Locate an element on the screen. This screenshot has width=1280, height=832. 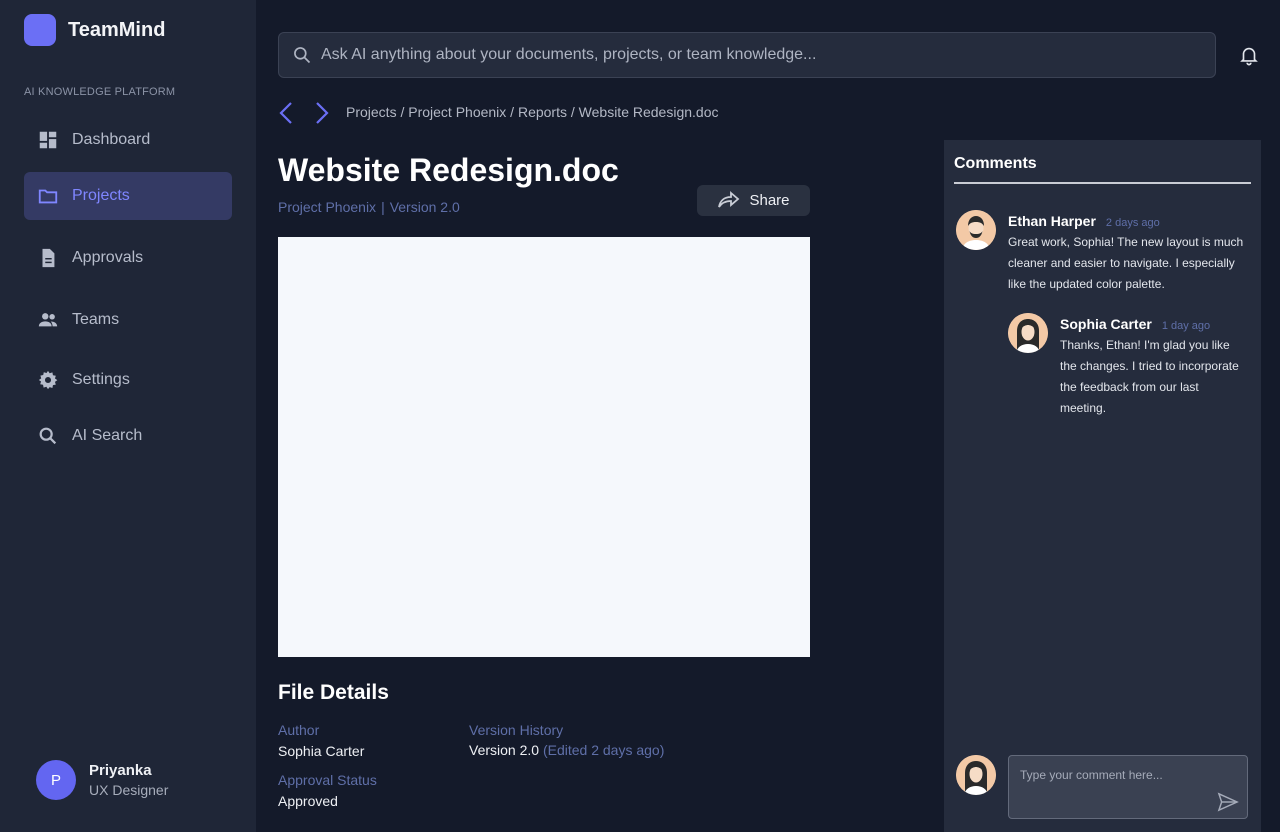
version-value: Version 2.0 is located at coordinates (504, 750).